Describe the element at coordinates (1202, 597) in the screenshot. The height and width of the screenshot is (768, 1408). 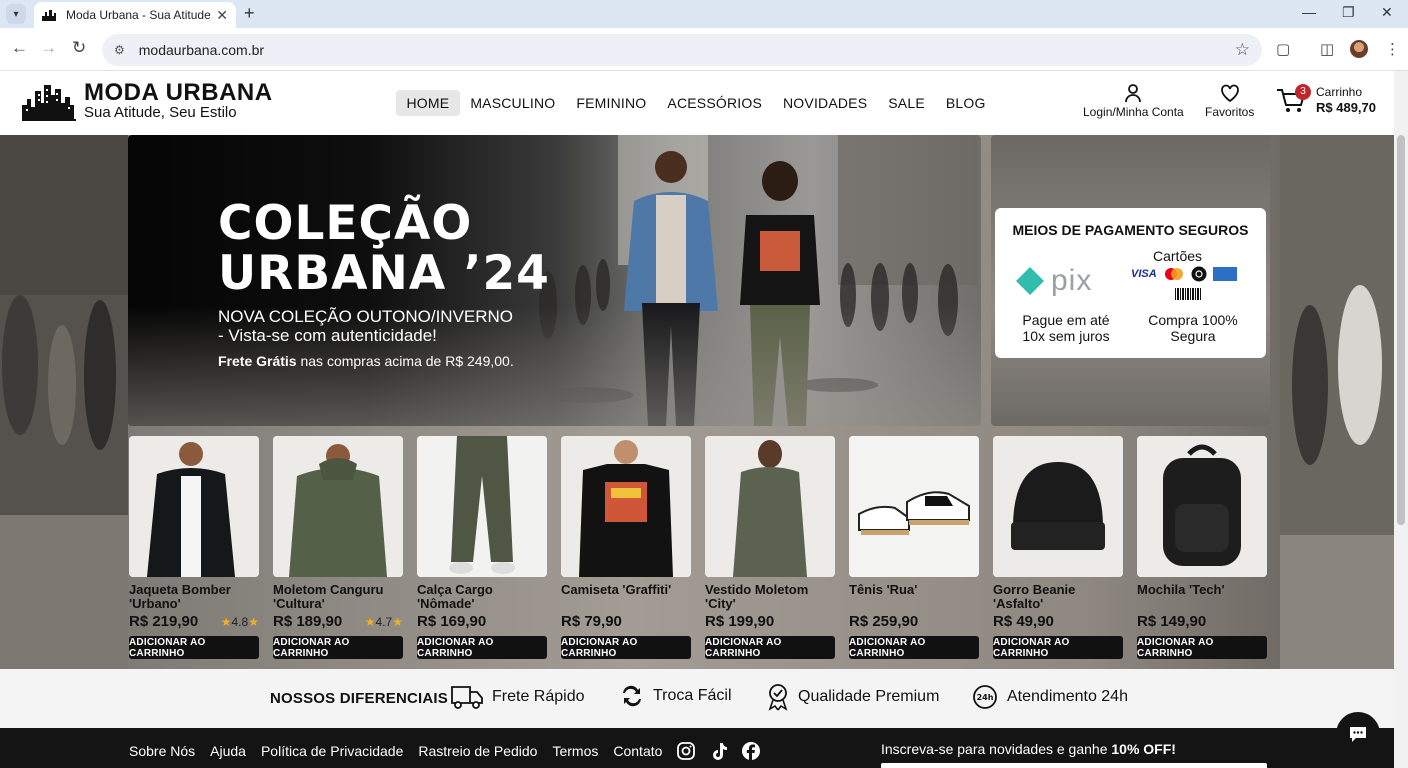
I see `product-name: Mochila 'Tech'` at that location.